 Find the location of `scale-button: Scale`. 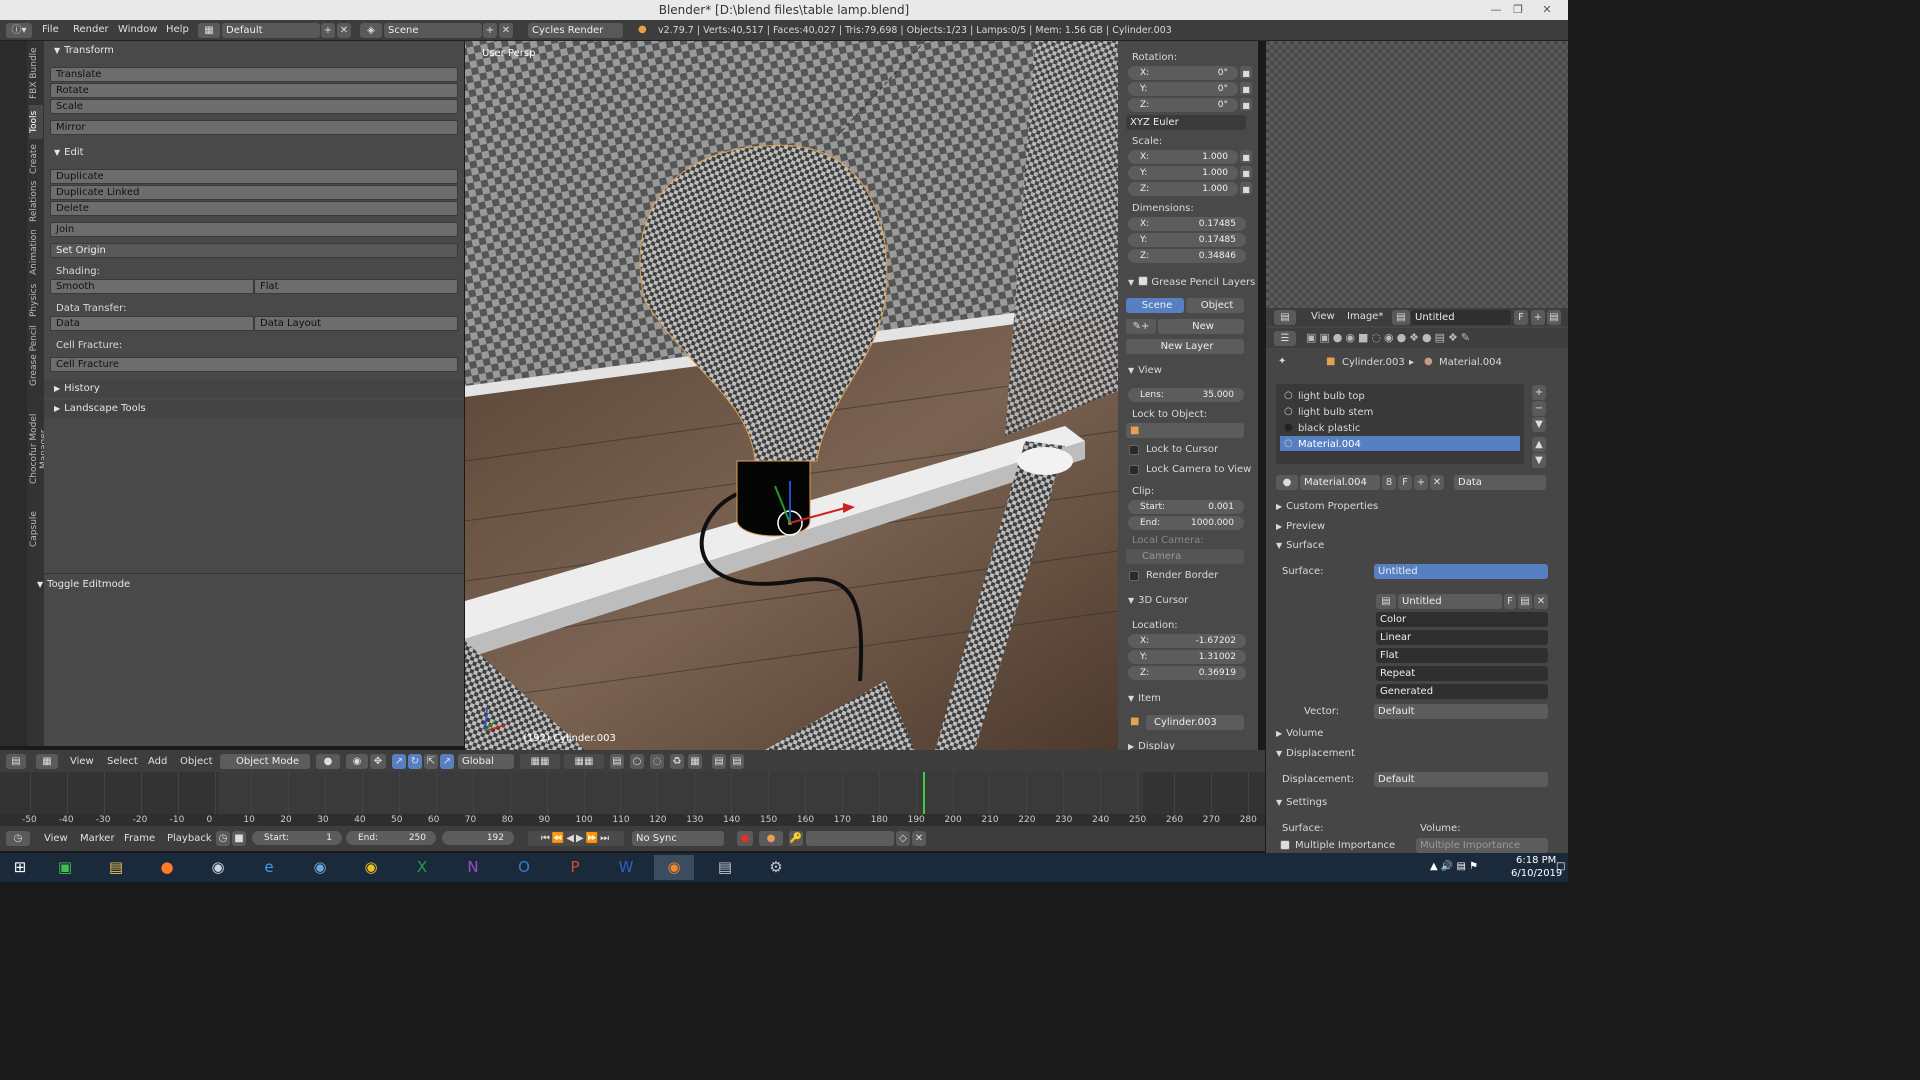

scale-button: Scale is located at coordinates (254, 106).